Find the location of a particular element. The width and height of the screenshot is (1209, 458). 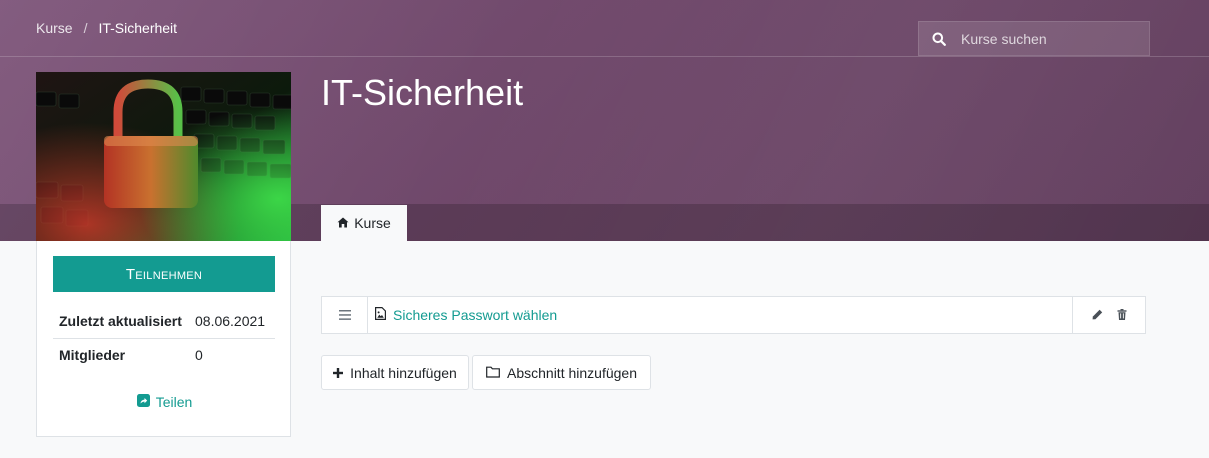

search-input is located at coordinates (1054, 38).